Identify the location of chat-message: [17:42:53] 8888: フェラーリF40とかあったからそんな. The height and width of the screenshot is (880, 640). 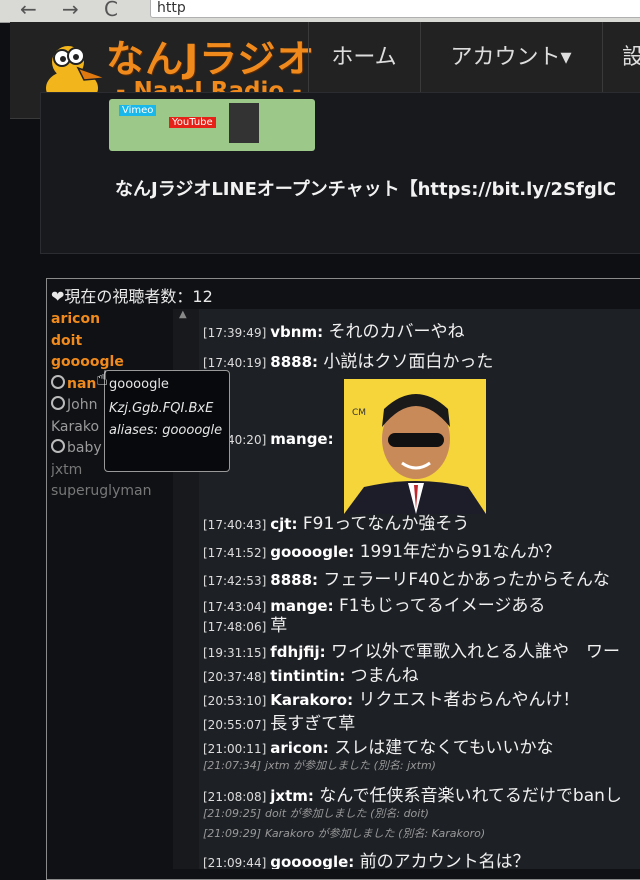
(406, 577).